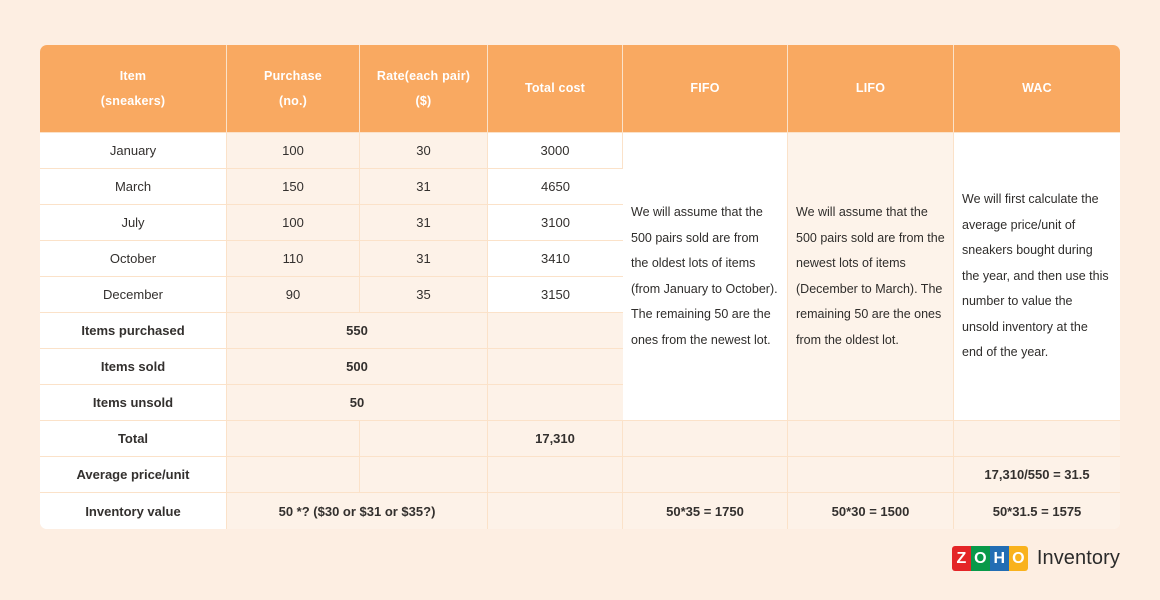 The height and width of the screenshot is (600, 1160). What do you see at coordinates (555, 151) in the screenshot?
I see `cell-total-cost: 3000` at bounding box center [555, 151].